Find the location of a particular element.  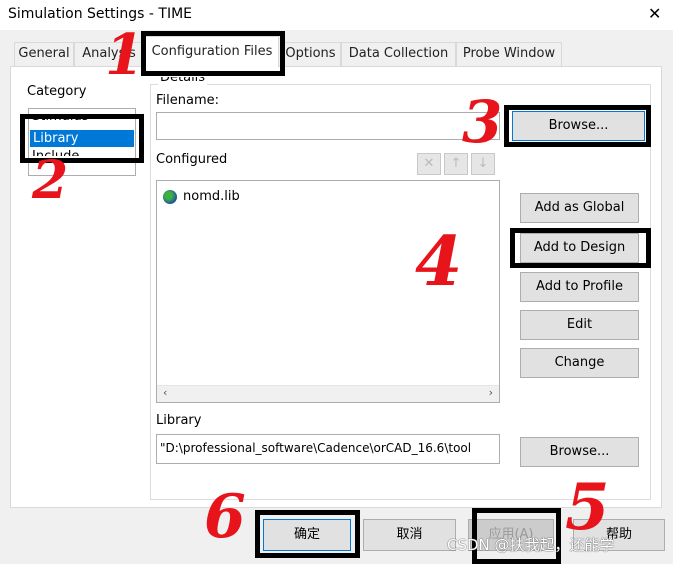

configured-item: nomd.lib is located at coordinates (211, 196).